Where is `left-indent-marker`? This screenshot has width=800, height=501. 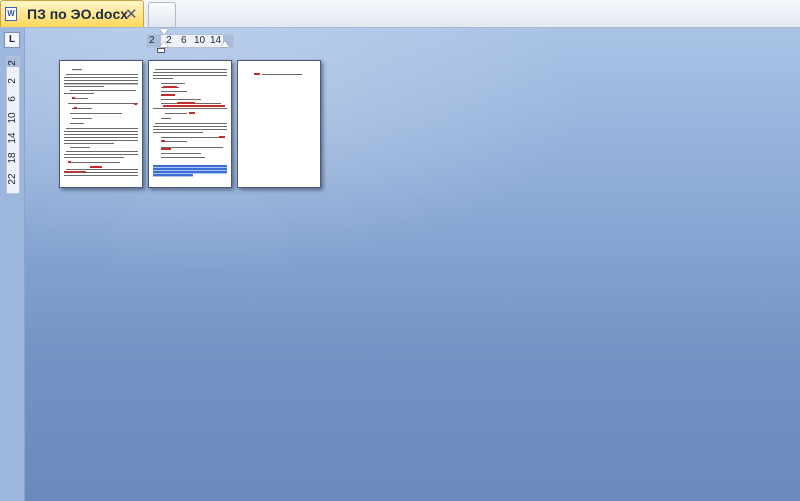 left-indent-marker is located at coordinates (161, 50).